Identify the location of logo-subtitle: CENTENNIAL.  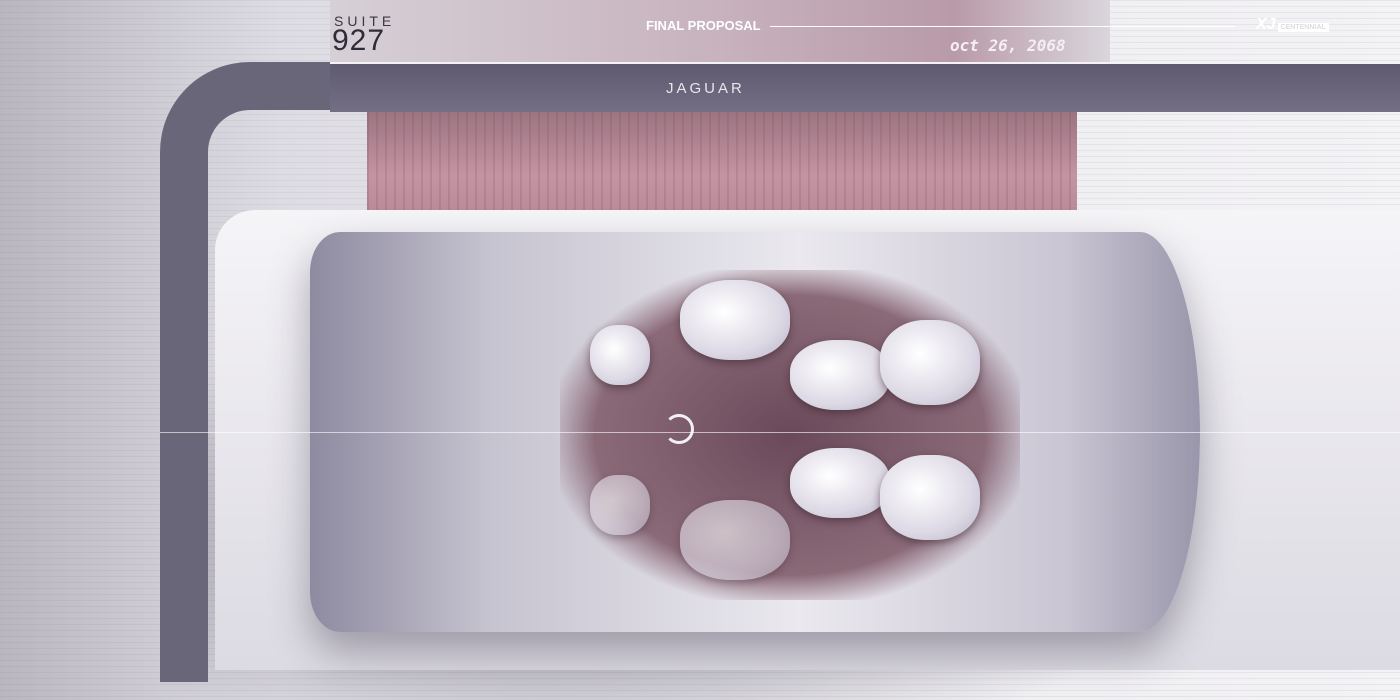
(1303, 27).